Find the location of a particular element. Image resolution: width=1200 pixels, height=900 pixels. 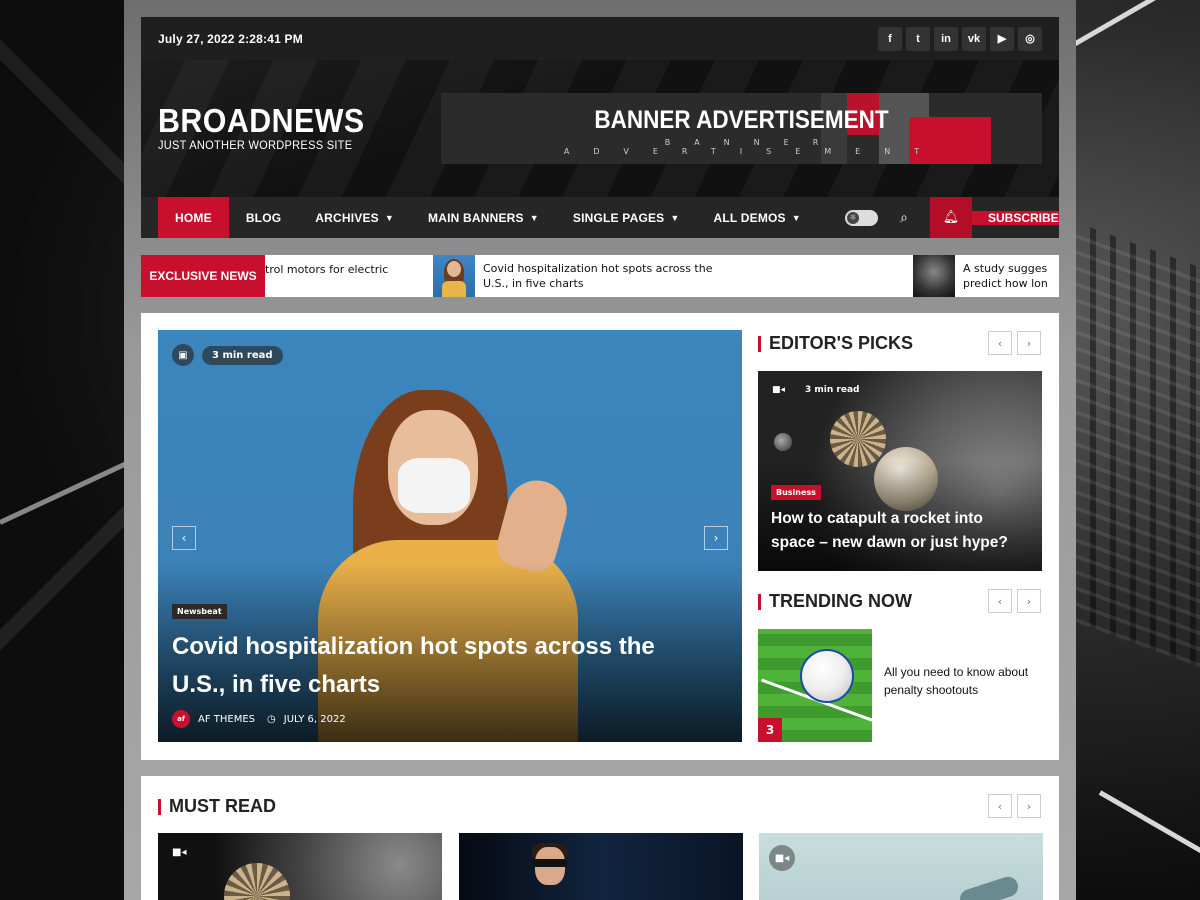

site-tagline: JUST ANOTHER WORDPRESS SITE is located at coordinates (255, 145).